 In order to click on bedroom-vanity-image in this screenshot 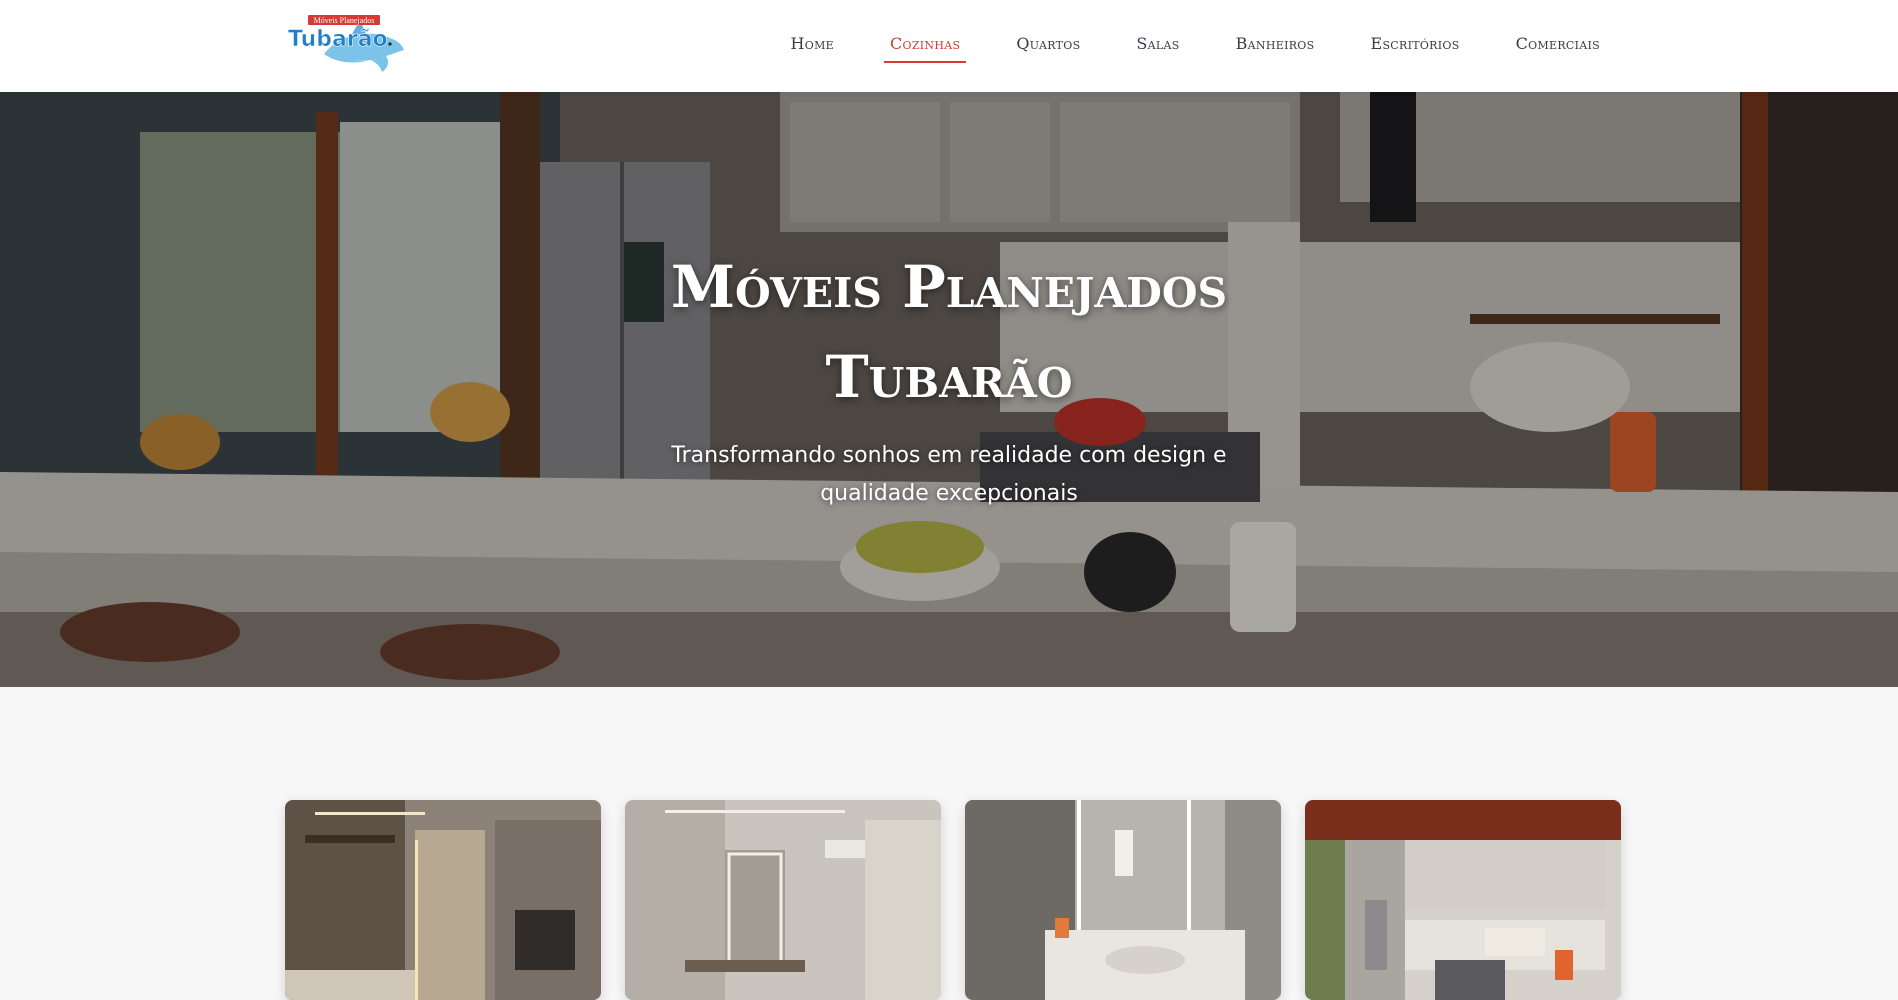, I will do `click(783, 900)`.